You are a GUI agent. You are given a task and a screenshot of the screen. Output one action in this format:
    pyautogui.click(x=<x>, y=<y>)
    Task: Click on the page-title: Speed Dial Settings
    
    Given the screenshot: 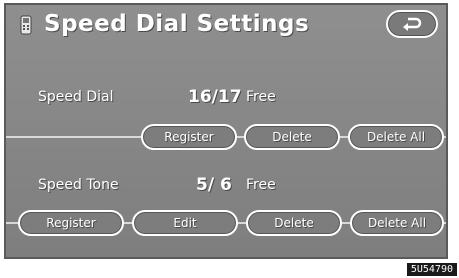 What is the action you would take?
    pyautogui.click(x=177, y=24)
    